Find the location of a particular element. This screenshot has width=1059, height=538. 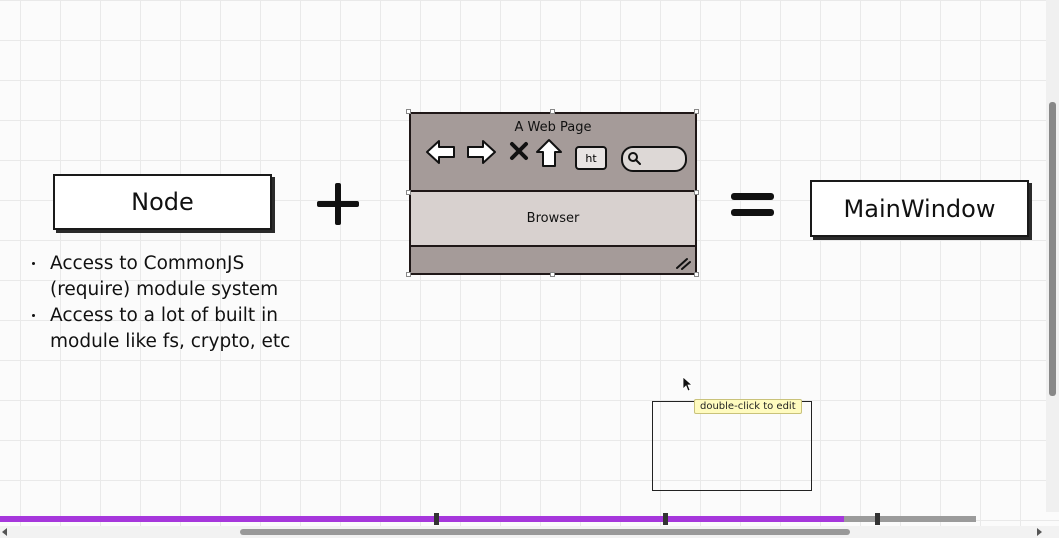

search-icon is located at coordinates (634, 158).